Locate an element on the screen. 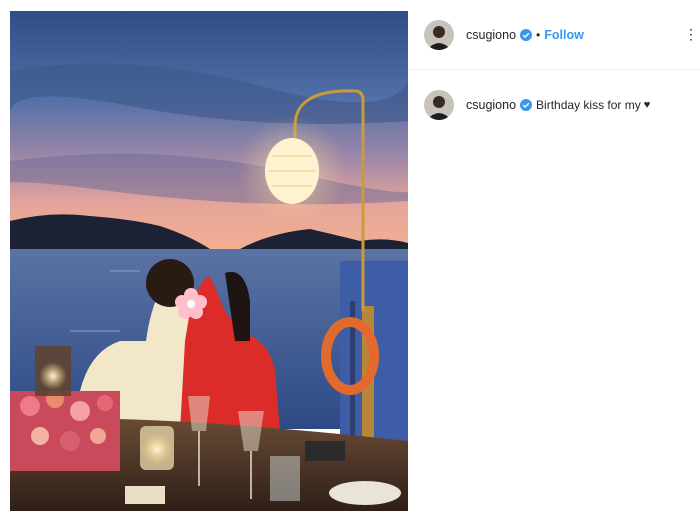  caption-username-link: csugiono is located at coordinates (491, 105).